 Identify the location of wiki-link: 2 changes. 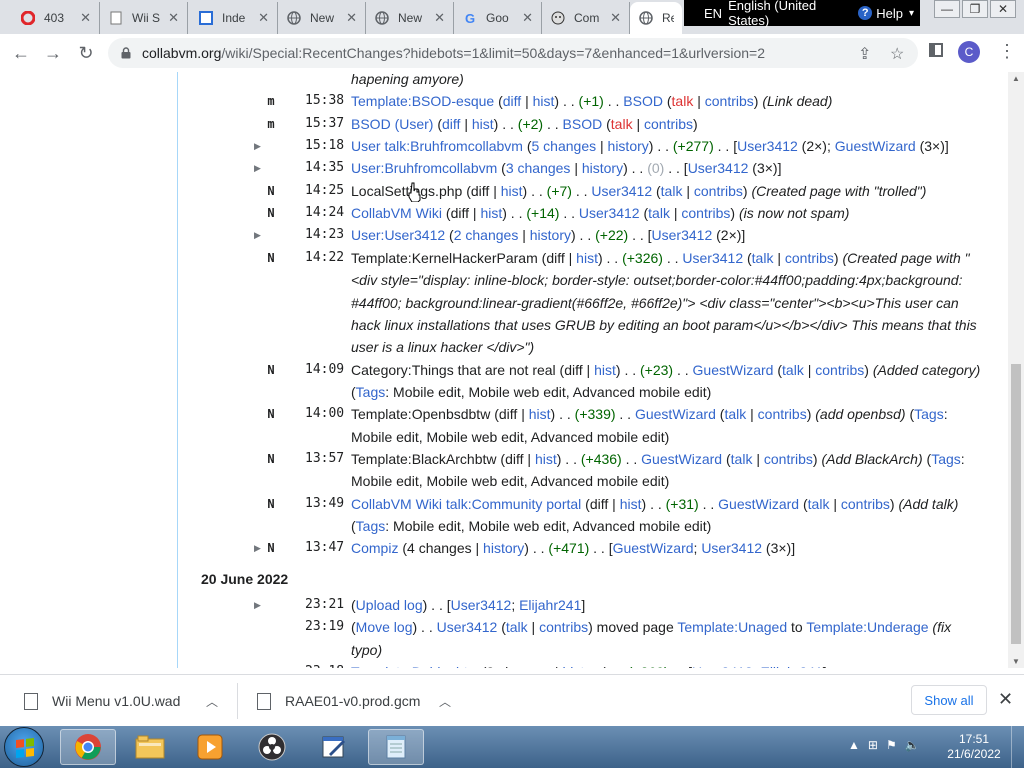
(486, 235).